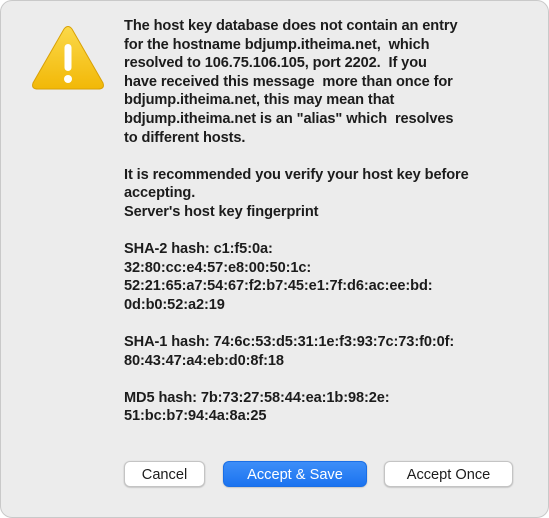 This screenshot has width=549, height=518. What do you see at coordinates (198, 249) in the screenshot?
I see `sha2-hash-line: SHA-2 hash: c1:f5:0a:` at bounding box center [198, 249].